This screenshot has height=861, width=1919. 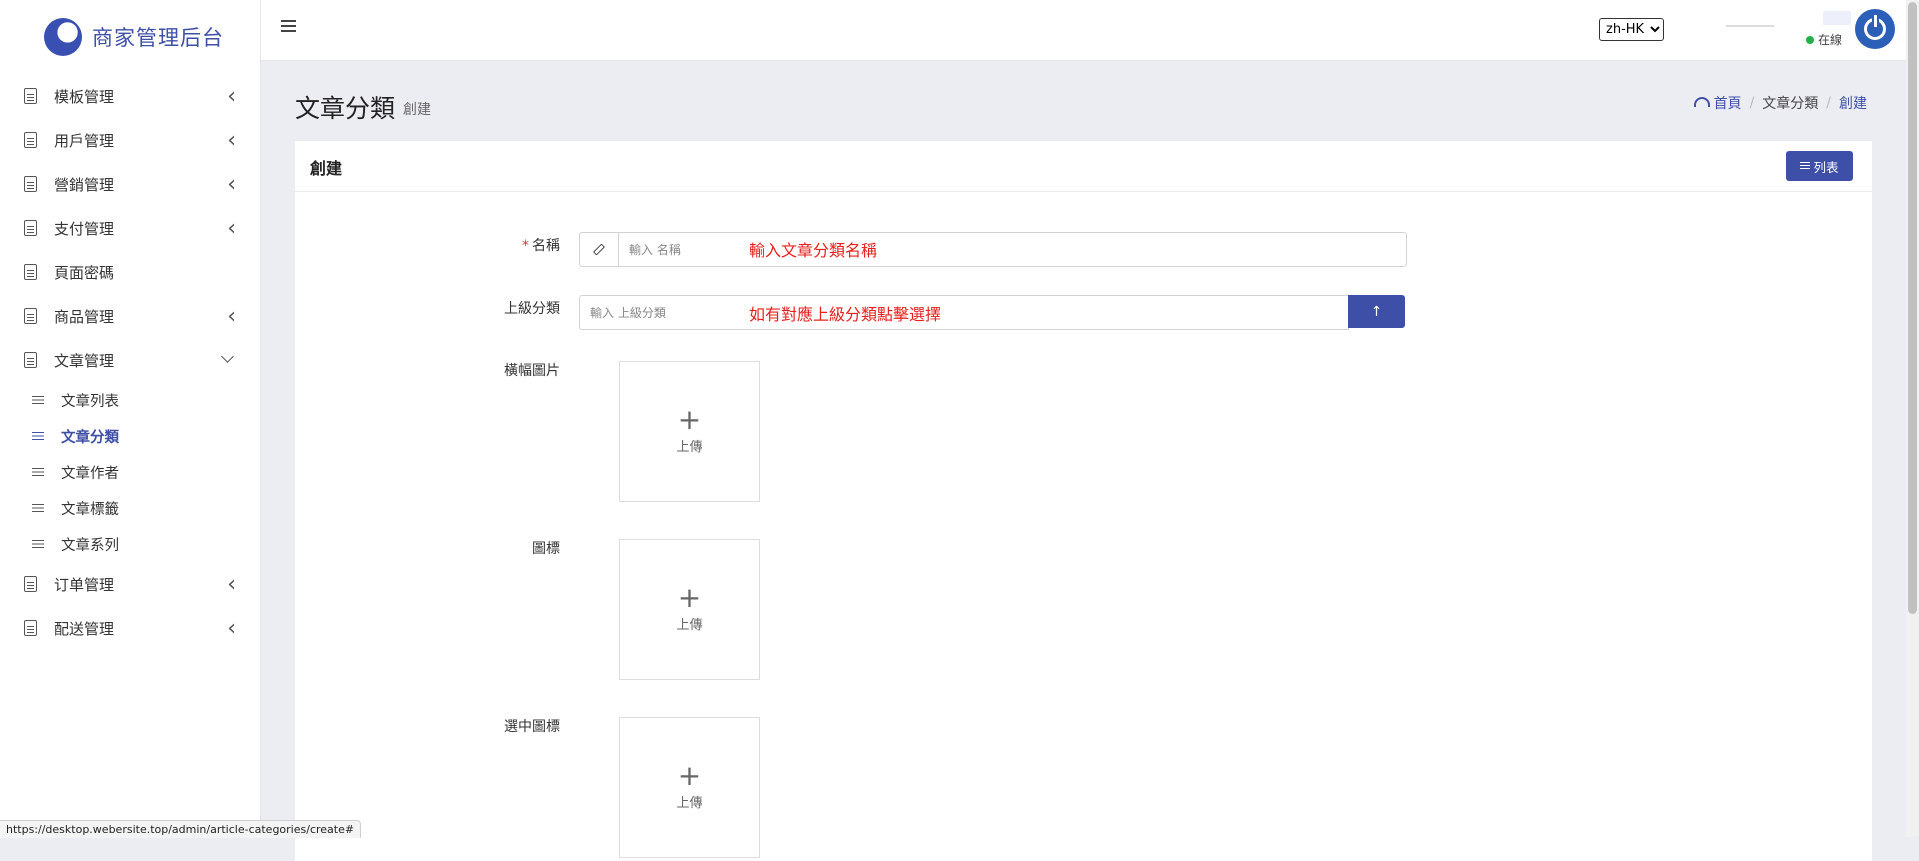 What do you see at coordinates (84, 228) in the screenshot?
I see `sidebar-item-label: 支付管理` at bounding box center [84, 228].